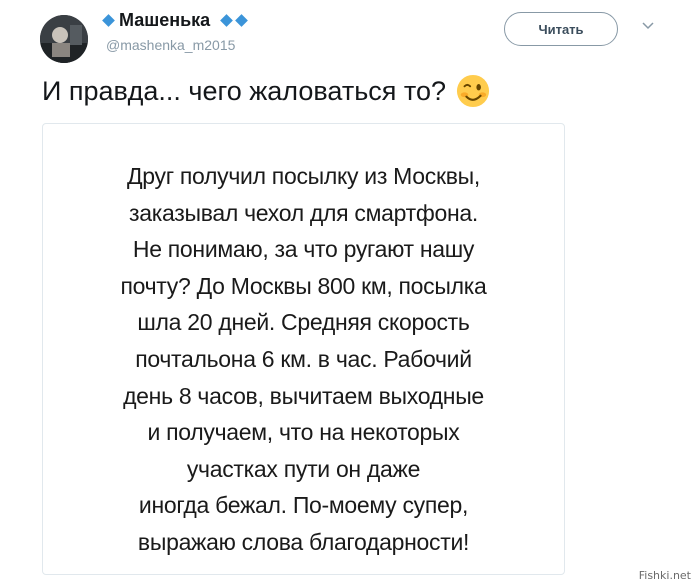 The image size is (697, 586). What do you see at coordinates (164, 20) in the screenshot?
I see `display-name: Машенька` at bounding box center [164, 20].